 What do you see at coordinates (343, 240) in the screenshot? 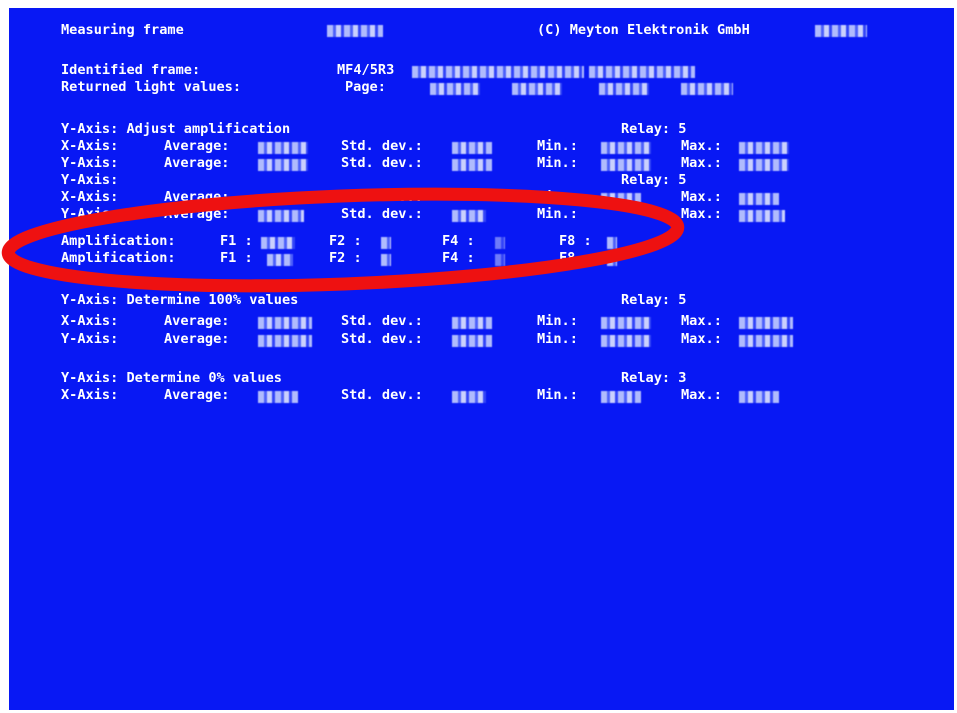
I see `highlight-ellipse` at bounding box center [343, 240].